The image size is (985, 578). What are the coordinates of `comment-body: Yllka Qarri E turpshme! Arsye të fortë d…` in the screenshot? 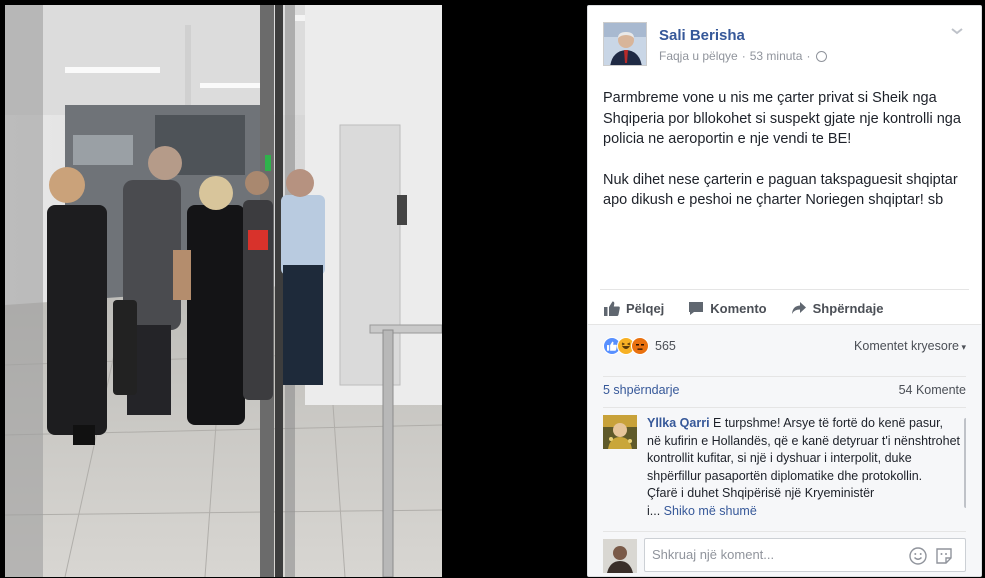 It's located at (803, 467).